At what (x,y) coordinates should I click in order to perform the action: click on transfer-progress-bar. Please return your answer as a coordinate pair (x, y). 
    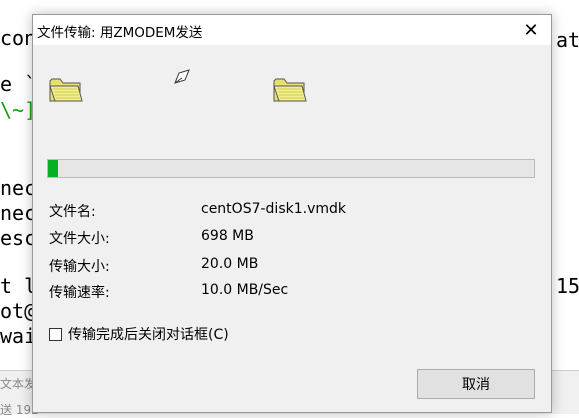
    Looking at the image, I should click on (291, 168).